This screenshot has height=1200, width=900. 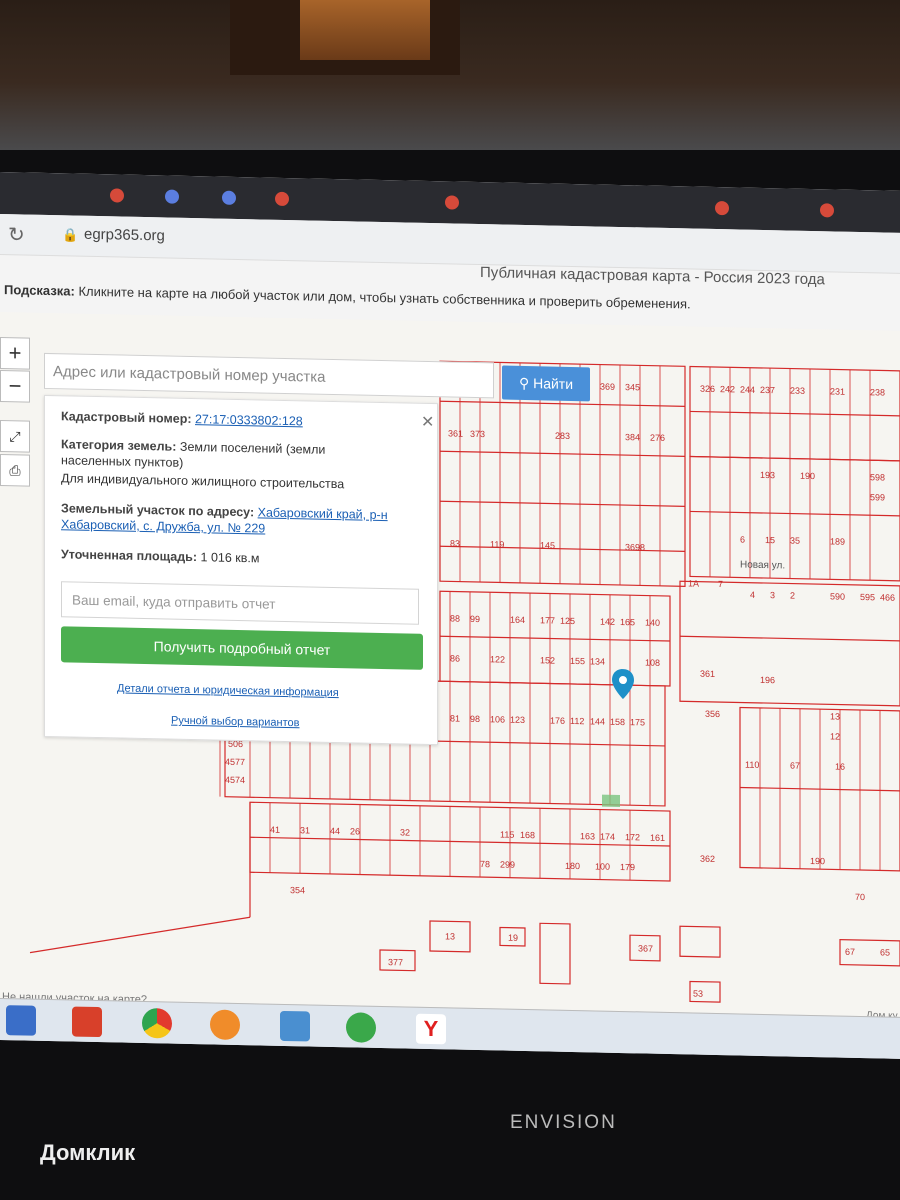 I want to click on svg-text: 35, so click(x=795, y=541).